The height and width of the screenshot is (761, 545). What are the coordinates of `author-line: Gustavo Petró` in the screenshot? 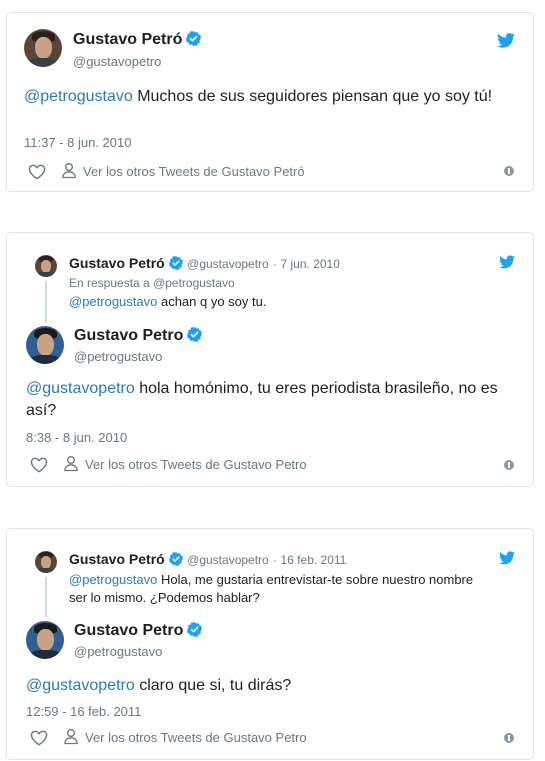 It's located at (137, 40).